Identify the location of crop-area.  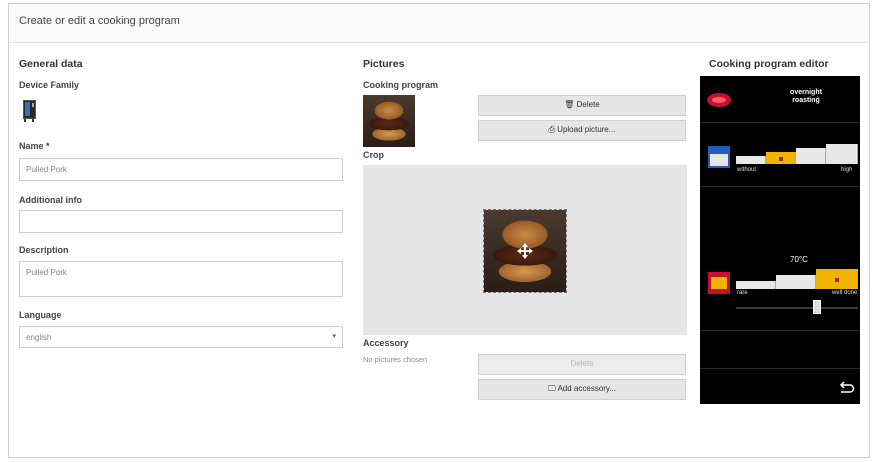
(525, 250).